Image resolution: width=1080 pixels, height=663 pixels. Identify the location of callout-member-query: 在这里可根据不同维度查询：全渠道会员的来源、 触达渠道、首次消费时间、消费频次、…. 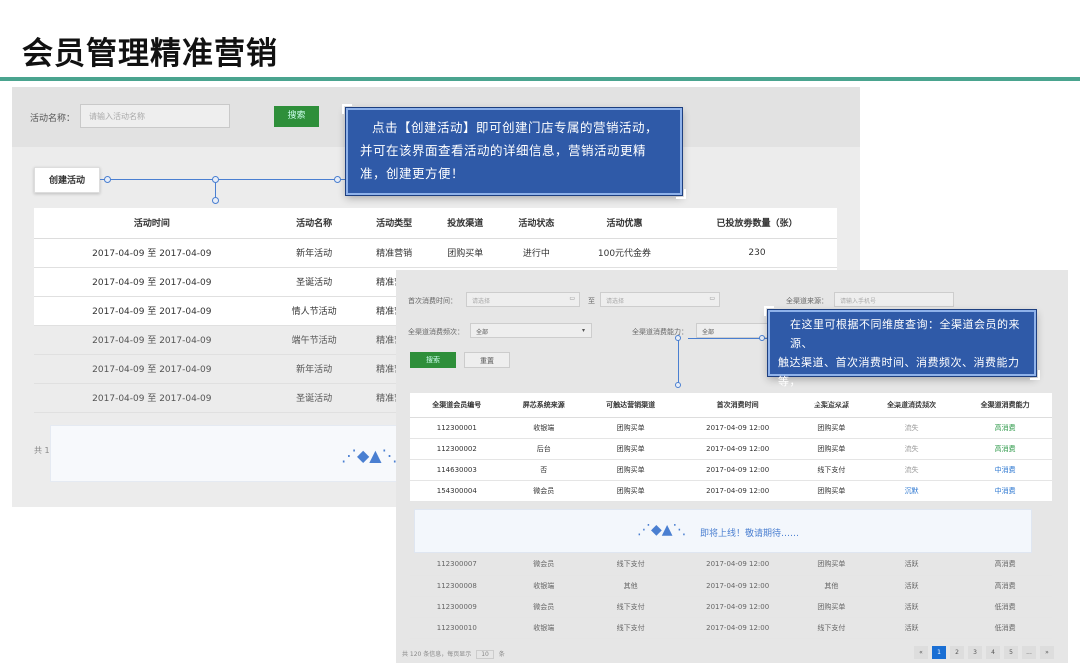
(902, 356).